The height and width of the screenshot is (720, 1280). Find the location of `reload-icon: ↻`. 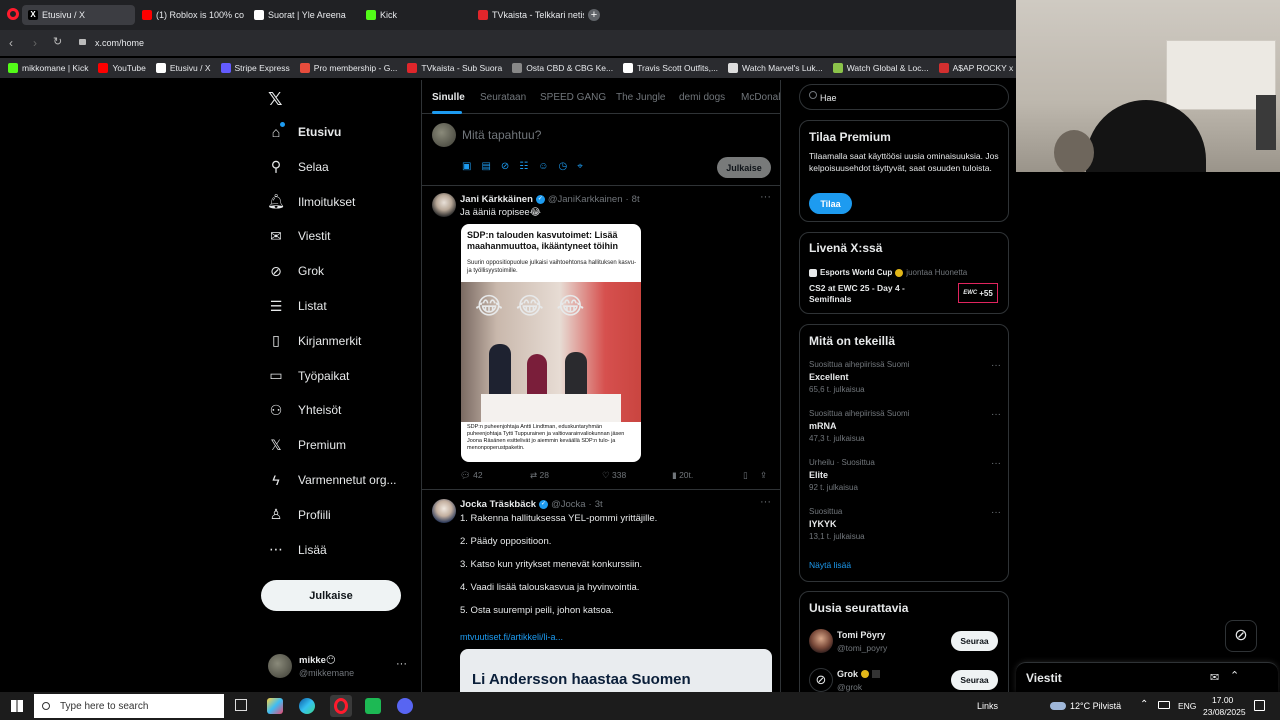

reload-icon: ↻ is located at coordinates (57, 41).